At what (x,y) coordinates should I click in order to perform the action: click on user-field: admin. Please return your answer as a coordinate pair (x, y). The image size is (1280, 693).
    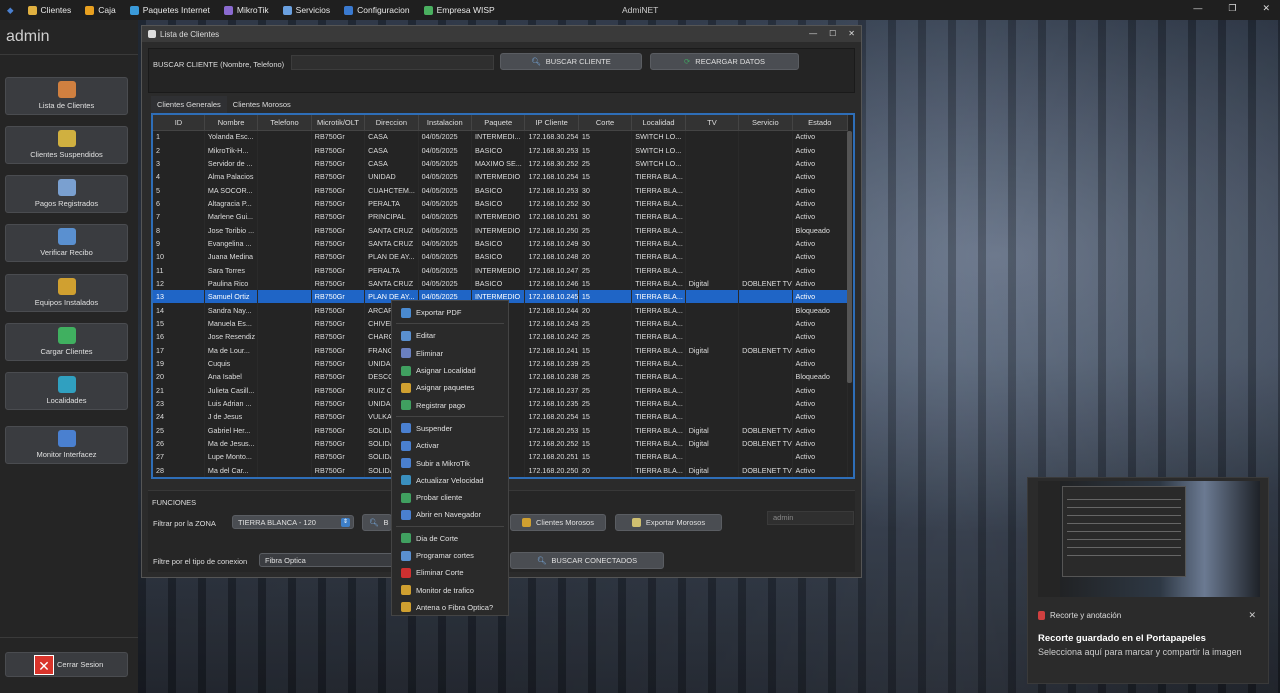
    Looking at the image, I should click on (810, 518).